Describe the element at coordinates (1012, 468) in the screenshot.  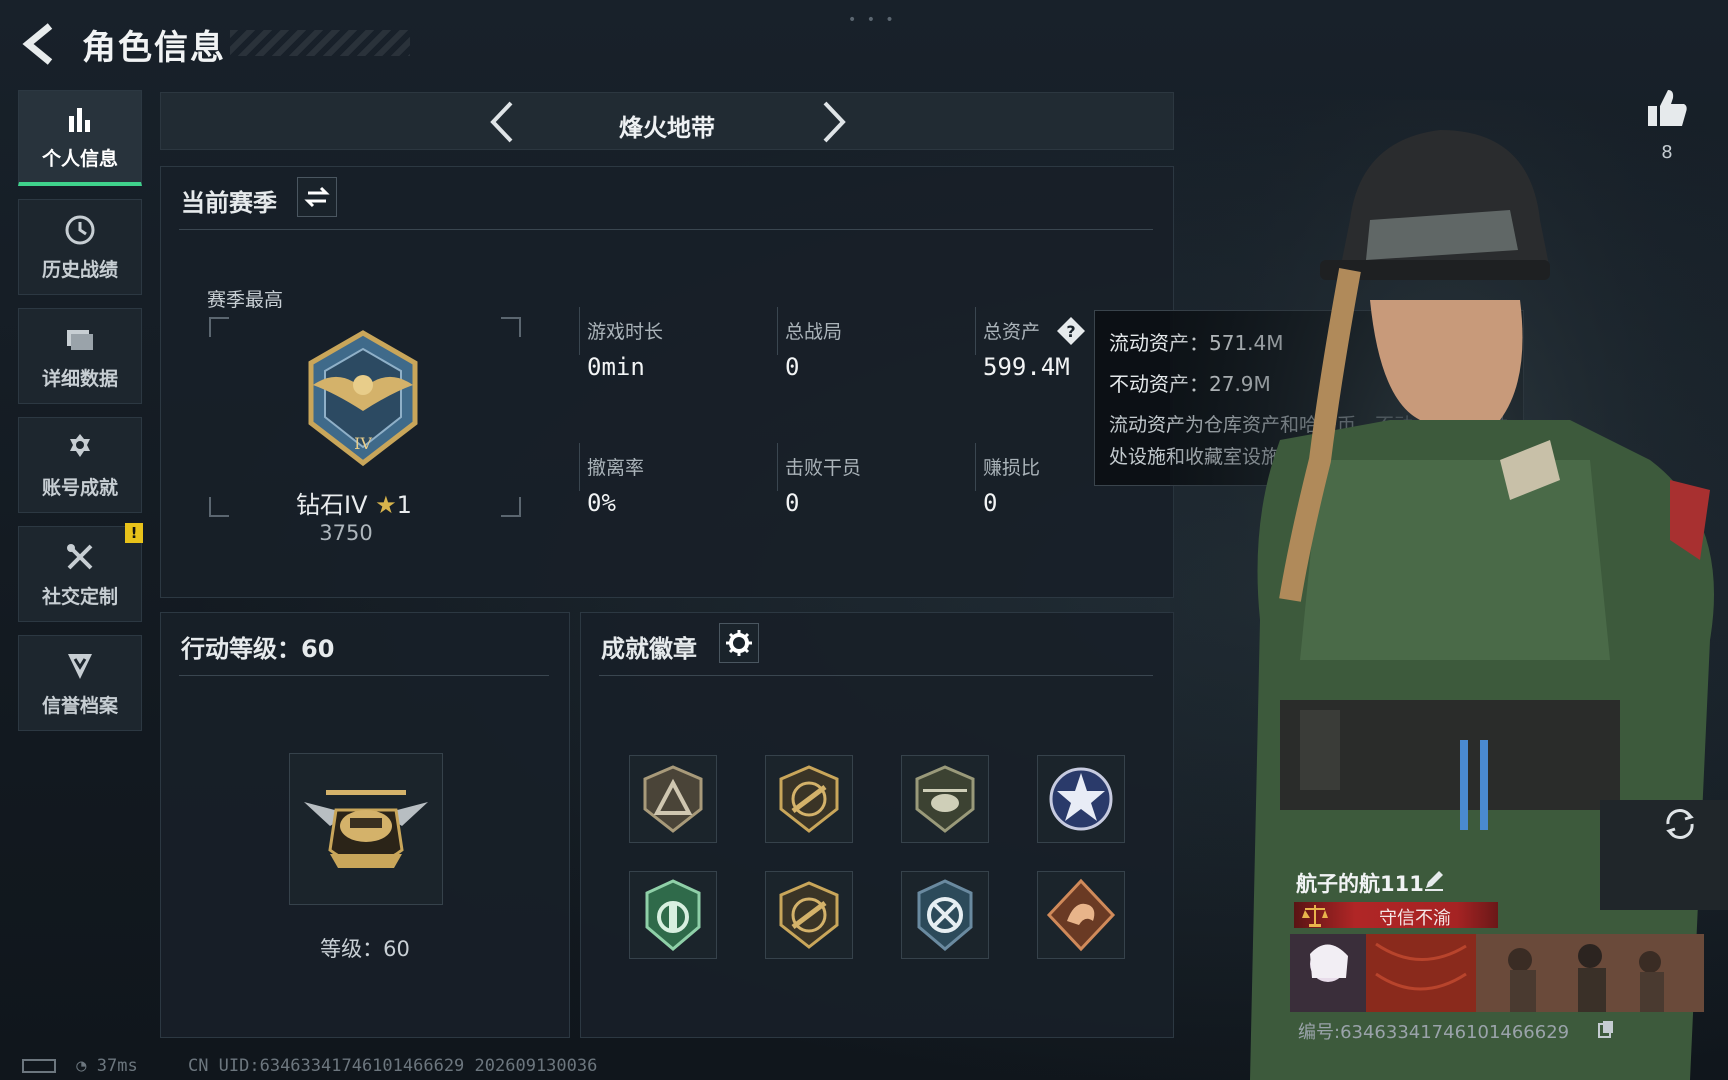
I see `stat-label: 赚损比` at that location.